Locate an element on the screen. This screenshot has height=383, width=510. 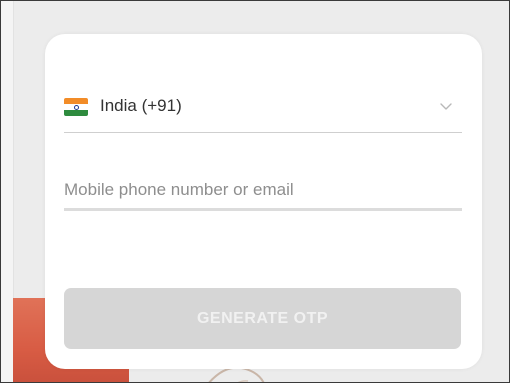
country-code-select: India (+91) is located at coordinates (263, 113).